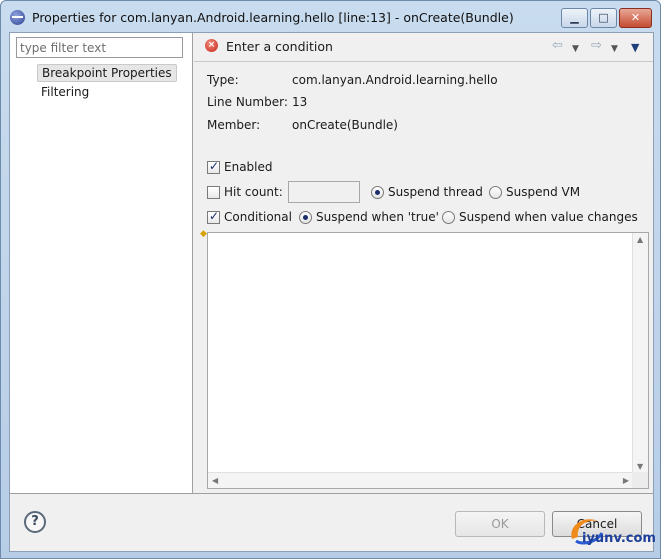 The width and height of the screenshot is (661, 559). What do you see at coordinates (203, 234) in the screenshot?
I see `content-assist-bulb-icon: ◆` at bounding box center [203, 234].